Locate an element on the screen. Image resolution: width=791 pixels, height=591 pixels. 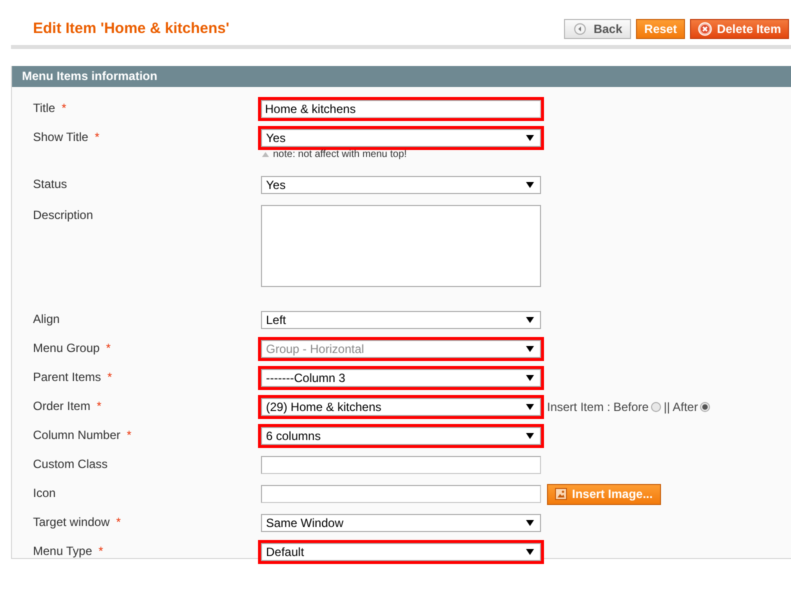
radio-option: Before is located at coordinates (637, 407).